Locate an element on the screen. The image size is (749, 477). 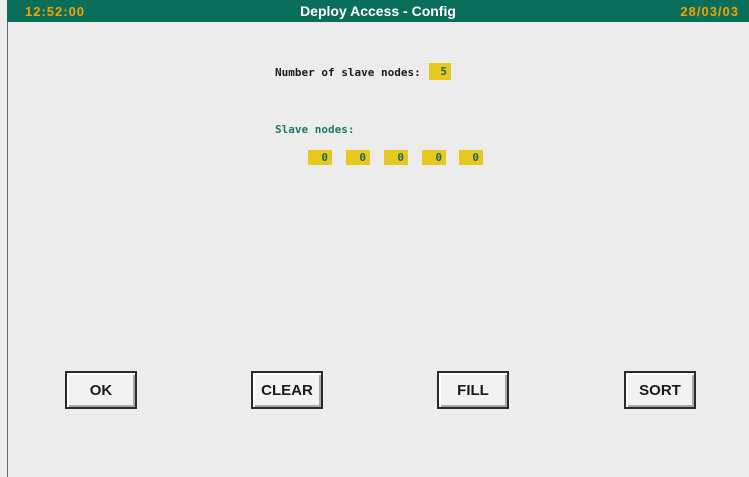
slave-node-field-4: 0 is located at coordinates (434, 157).